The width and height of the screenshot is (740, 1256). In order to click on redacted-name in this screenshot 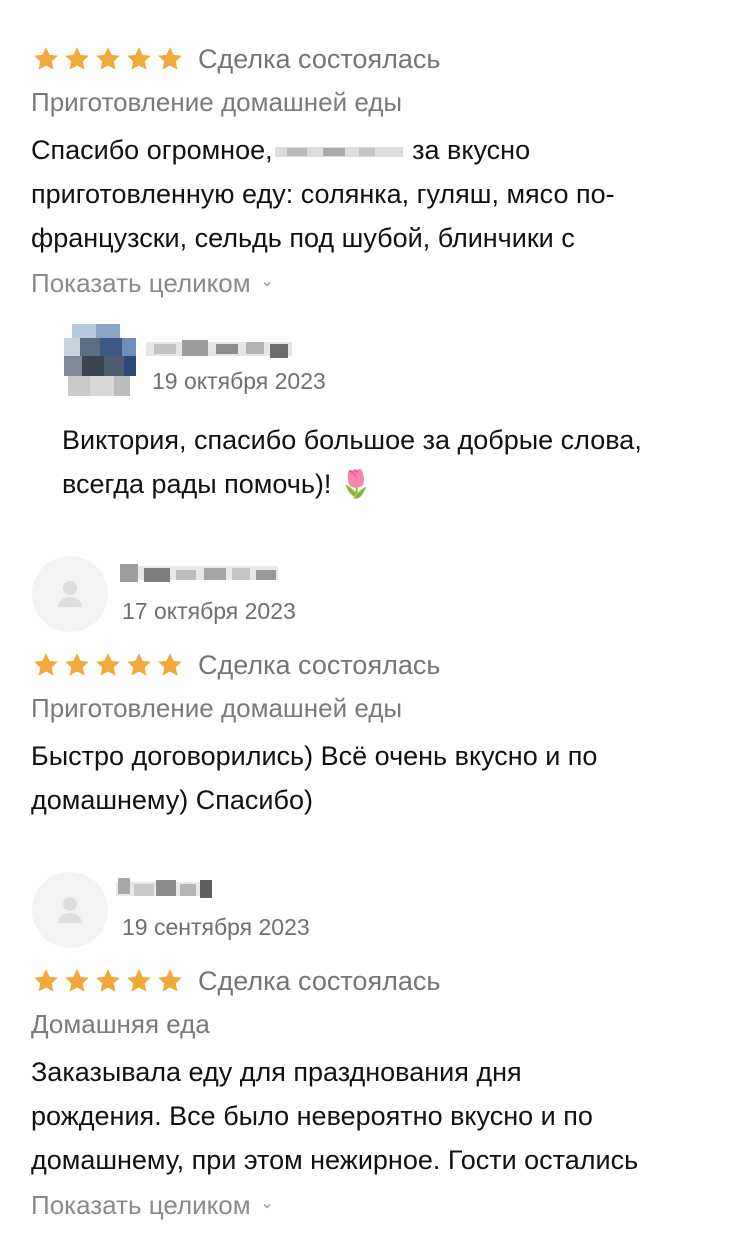, I will do `click(338, 151)`.